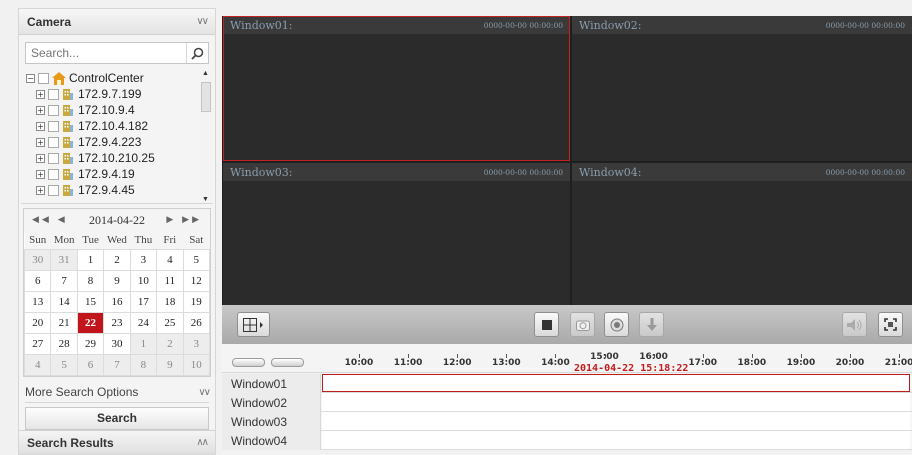 This screenshot has height=455, width=912. I want to click on tree-scrollbar: ▲ ▼, so click(206, 136).